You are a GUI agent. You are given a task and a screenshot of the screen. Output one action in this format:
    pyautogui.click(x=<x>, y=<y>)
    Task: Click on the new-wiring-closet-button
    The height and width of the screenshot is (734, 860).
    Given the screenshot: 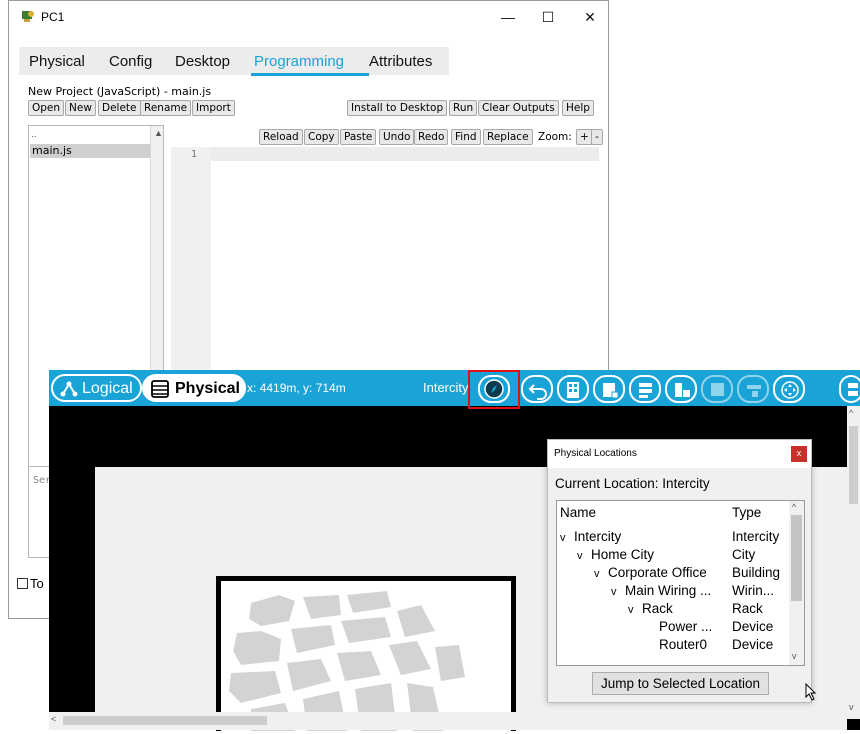 What is the action you would take?
    pyautogui.click(x=717, y=389)
    